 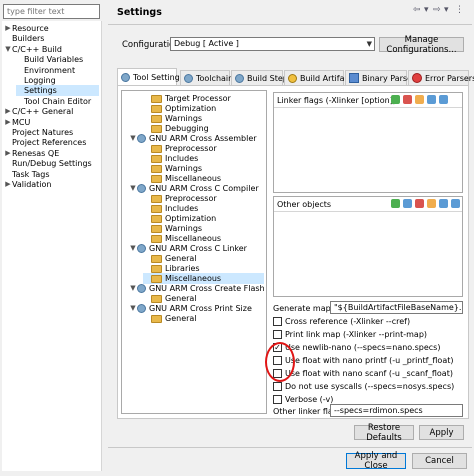 I want to click on back-arrow-icon: ⇦, so click(x=417, y=10).